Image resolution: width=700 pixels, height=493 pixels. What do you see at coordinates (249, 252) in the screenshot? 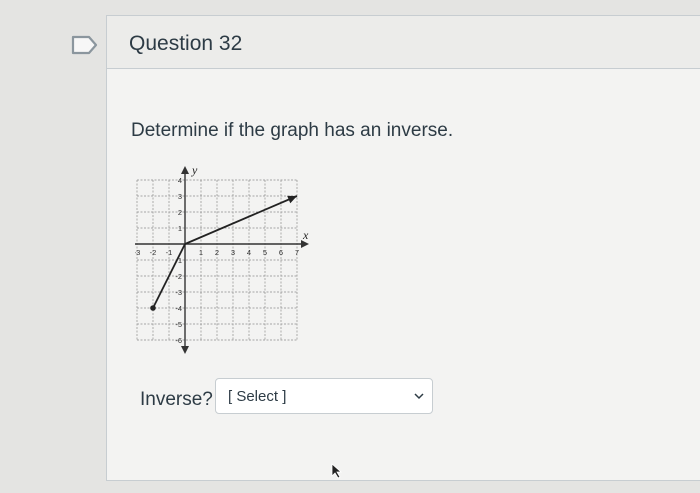
I see `x-tick-label: 4` at bounding box center [249, 252].